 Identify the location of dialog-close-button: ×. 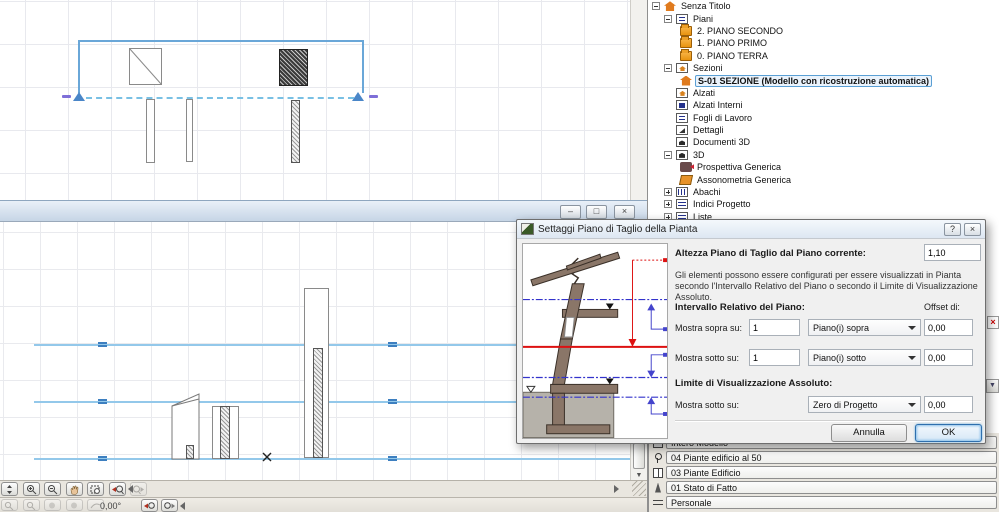
(972, 229).